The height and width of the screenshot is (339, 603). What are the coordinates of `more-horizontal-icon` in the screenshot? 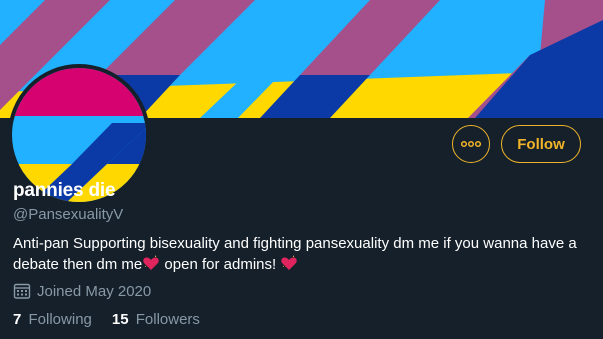 It's located at (471, 144).